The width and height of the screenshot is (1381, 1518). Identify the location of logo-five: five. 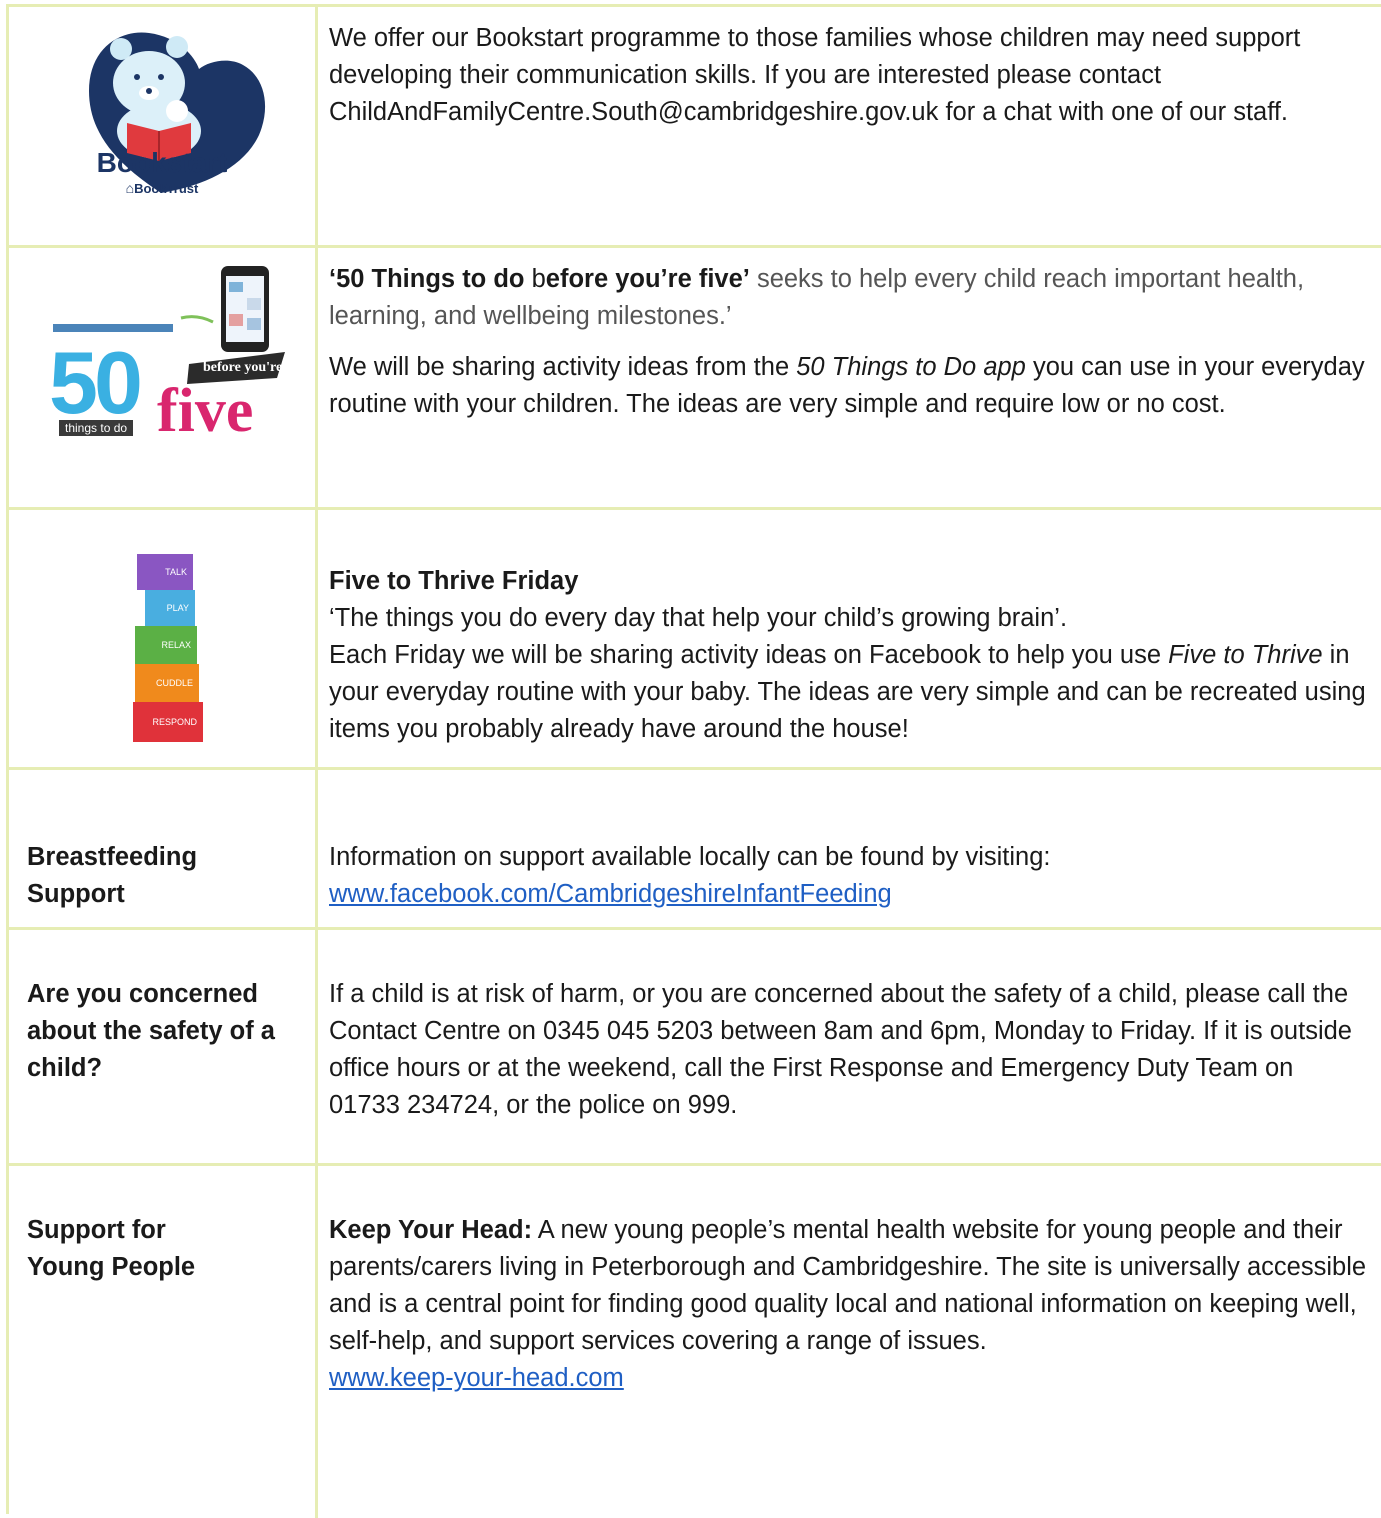
(205, 411).